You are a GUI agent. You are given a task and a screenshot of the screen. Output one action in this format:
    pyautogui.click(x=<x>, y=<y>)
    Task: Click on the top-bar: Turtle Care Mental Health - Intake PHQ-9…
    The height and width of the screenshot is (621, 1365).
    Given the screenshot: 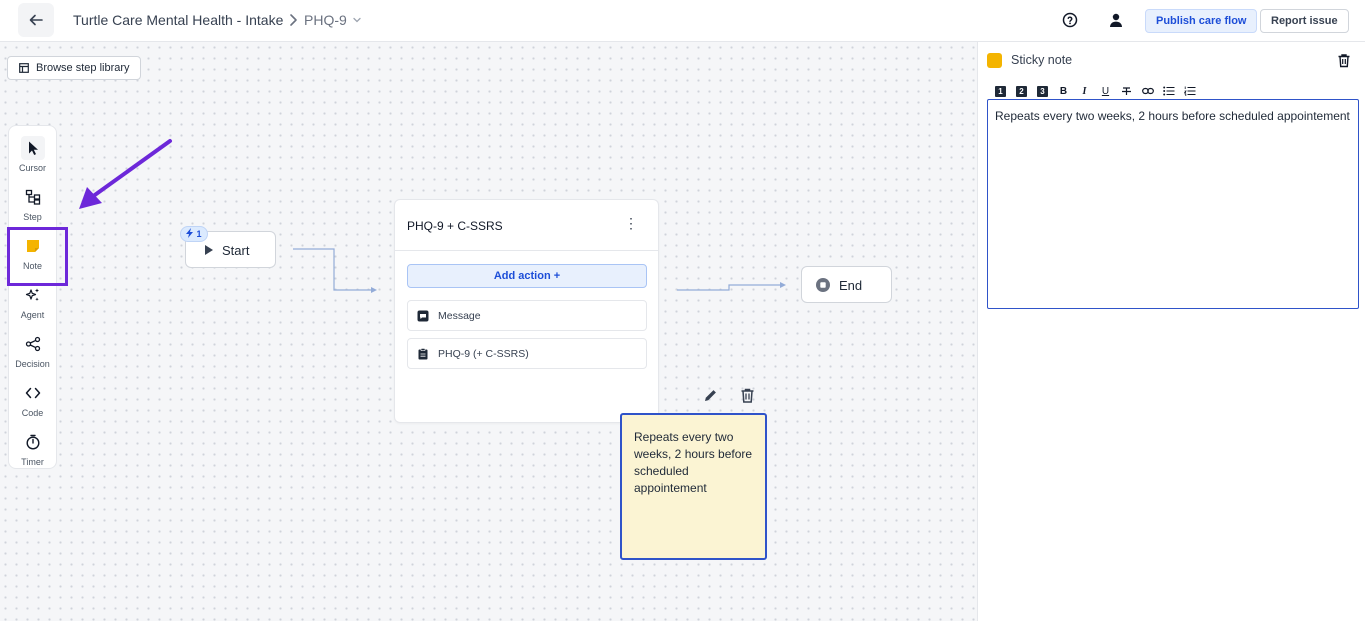 What is the action you would take?
    pyautogui.click(x=682, y=21)
    